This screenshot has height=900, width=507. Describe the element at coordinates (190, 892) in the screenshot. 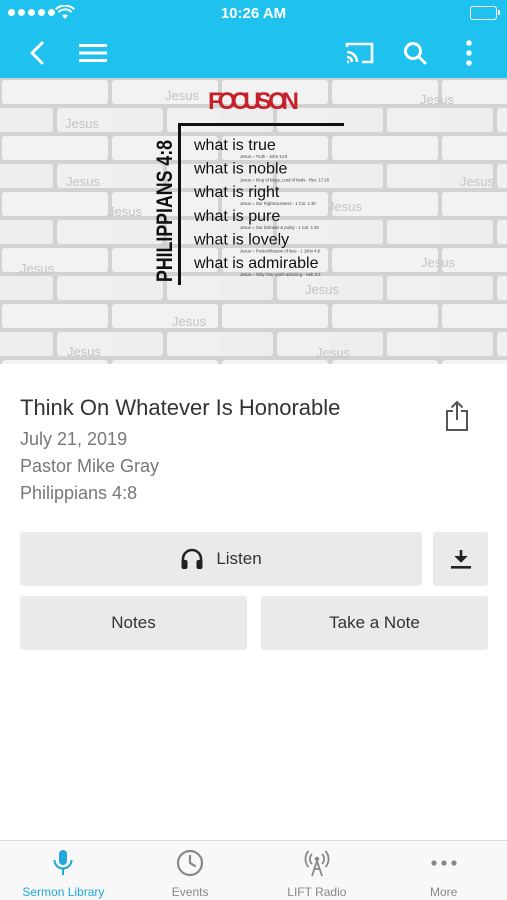

I see `tab-label: Events` at that location.